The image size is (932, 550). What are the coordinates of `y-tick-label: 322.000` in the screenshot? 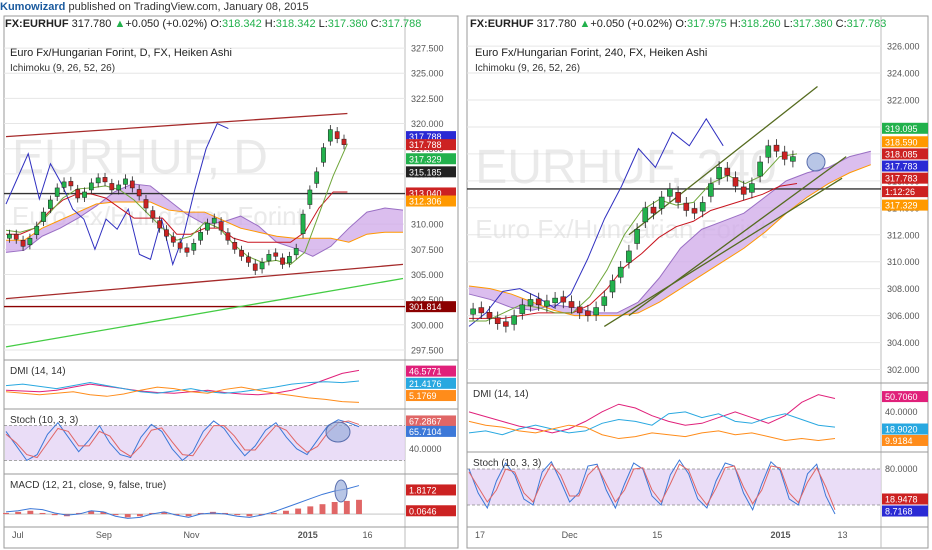 It's located at (903, 100).